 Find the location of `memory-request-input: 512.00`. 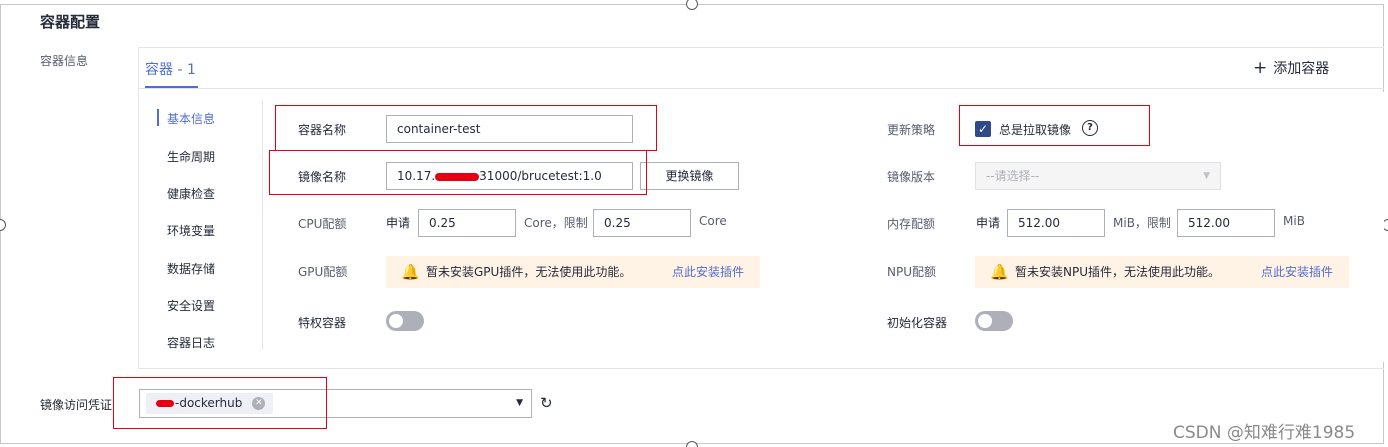

memory-request-input: 512.00 is located at coordinates (1056, 223).